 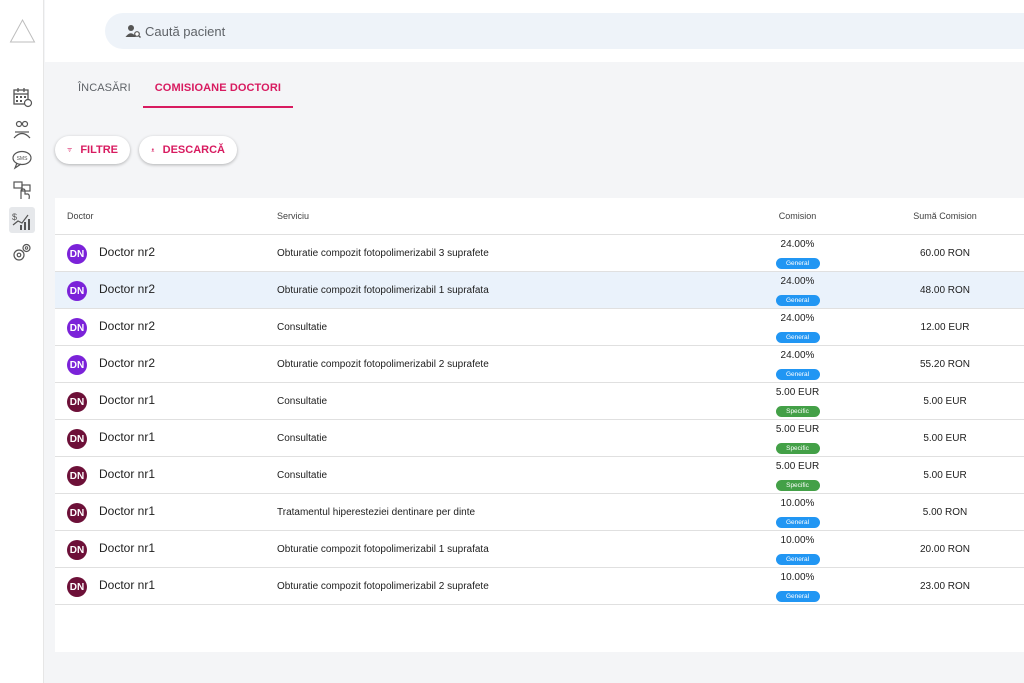 I want to click on header-doctor: Doctor, so click(x=80, y=216).